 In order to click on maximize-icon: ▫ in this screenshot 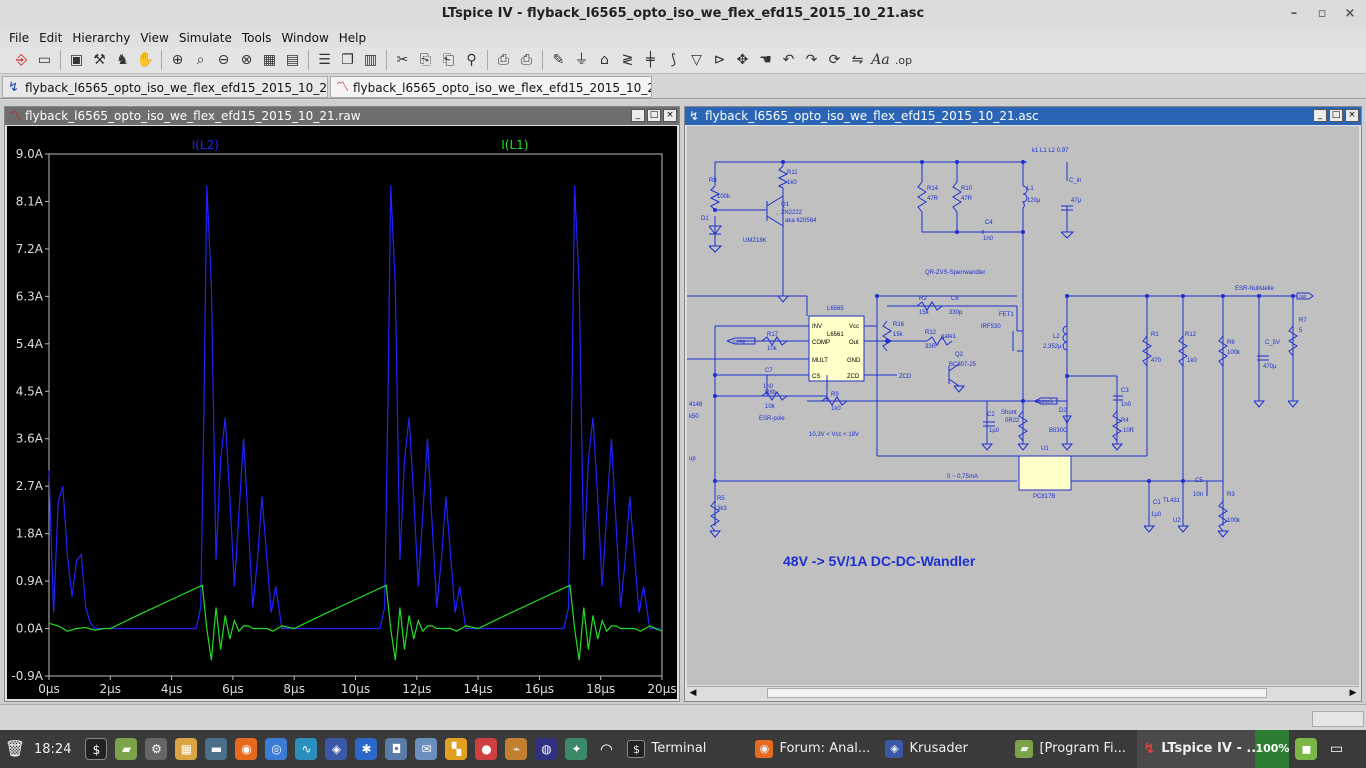, I will do `click(1322, 14)`.